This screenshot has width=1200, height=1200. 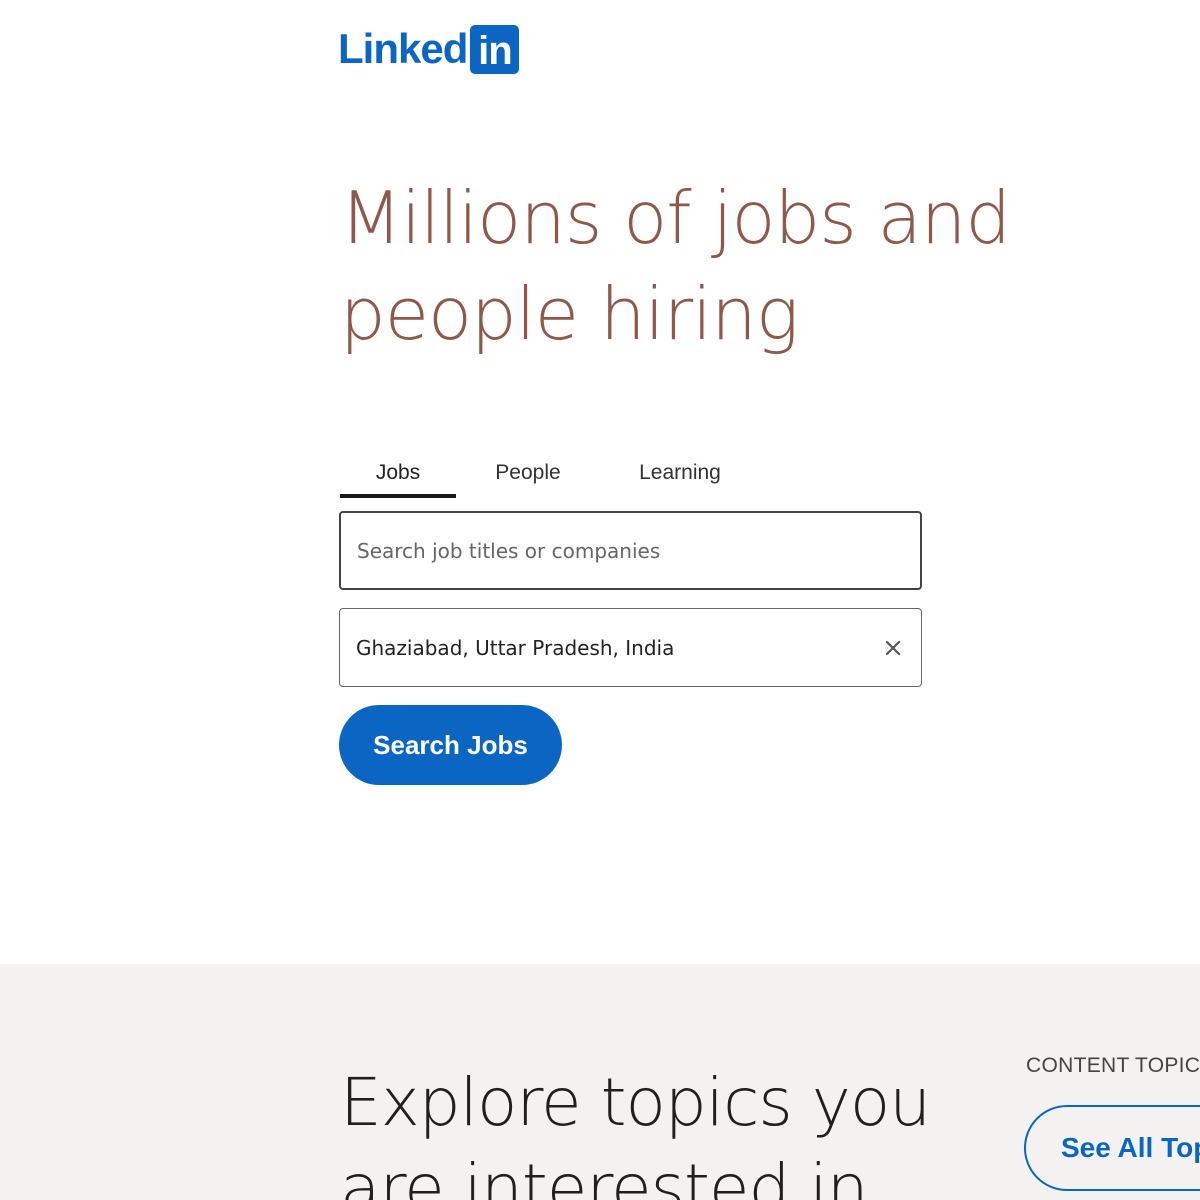 I want to click on linkedin-logo: Linked in, so click(x=429, y=49).